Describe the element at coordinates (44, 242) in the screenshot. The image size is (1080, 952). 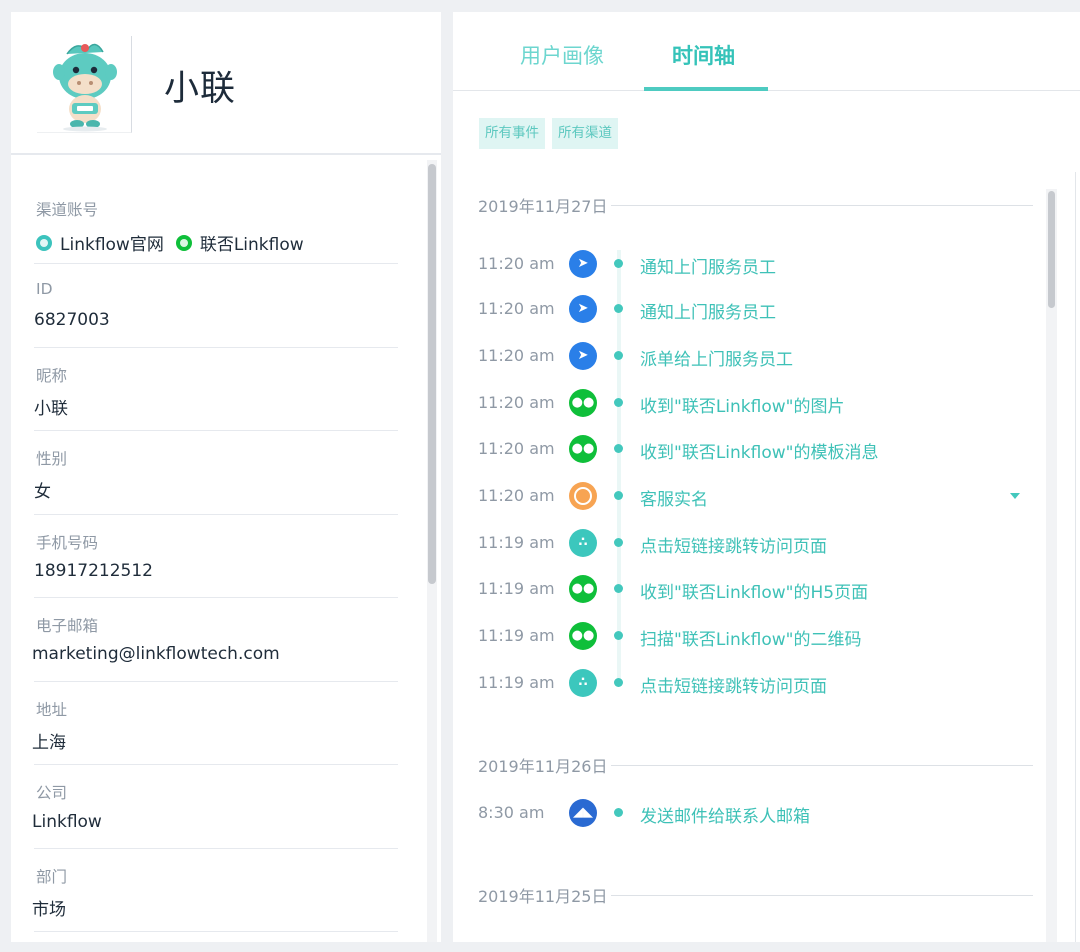
I see `linkflow-channel-icon` at that location.